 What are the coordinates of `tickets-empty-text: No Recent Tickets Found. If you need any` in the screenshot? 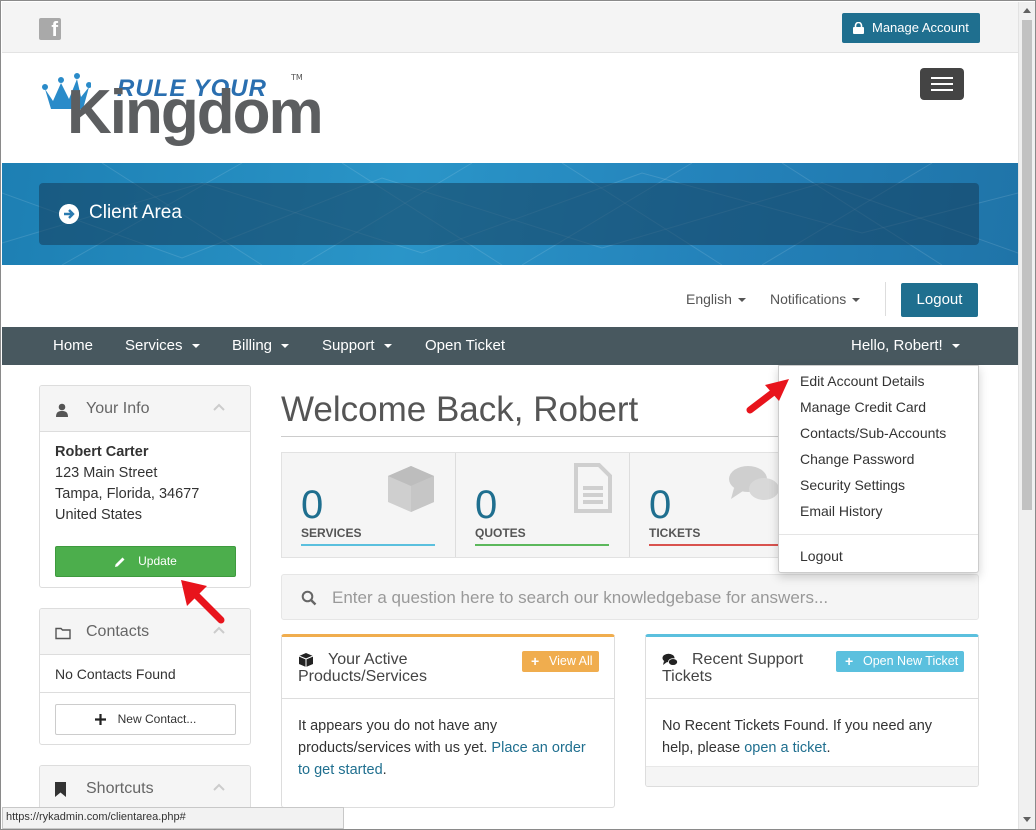 It's located at (797, 726).